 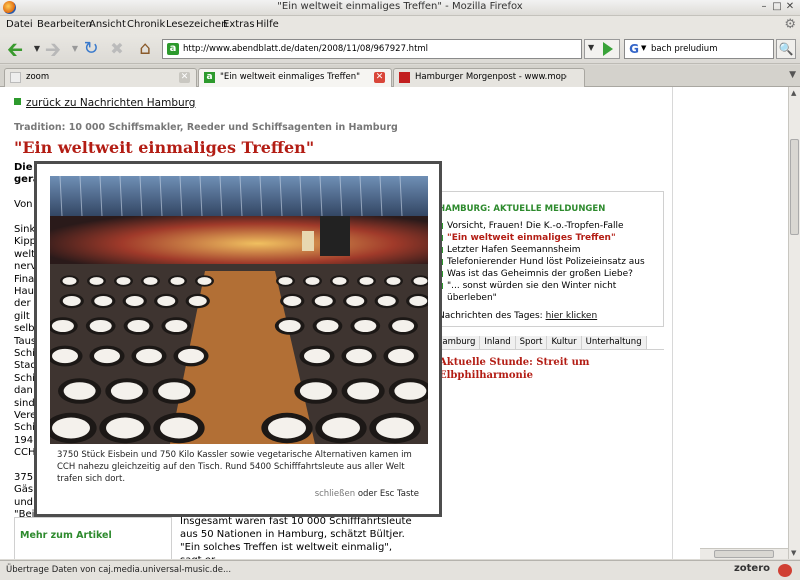 I want to click on menu-ansicht: Ansicht, so click(x=107, y=24).